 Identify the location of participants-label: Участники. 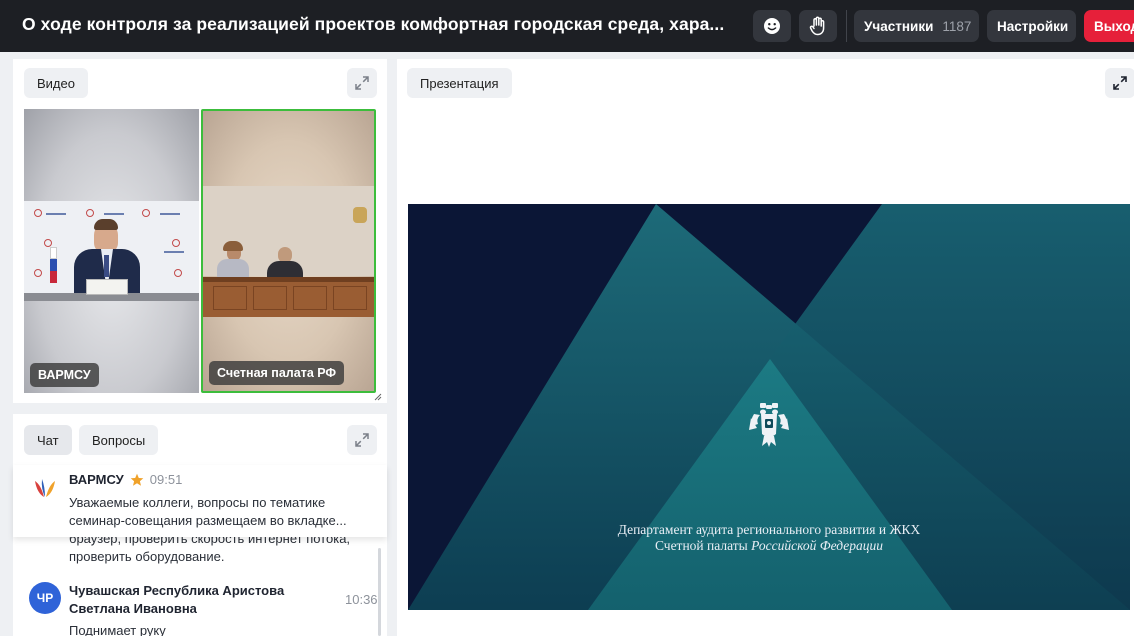
(899, 26).